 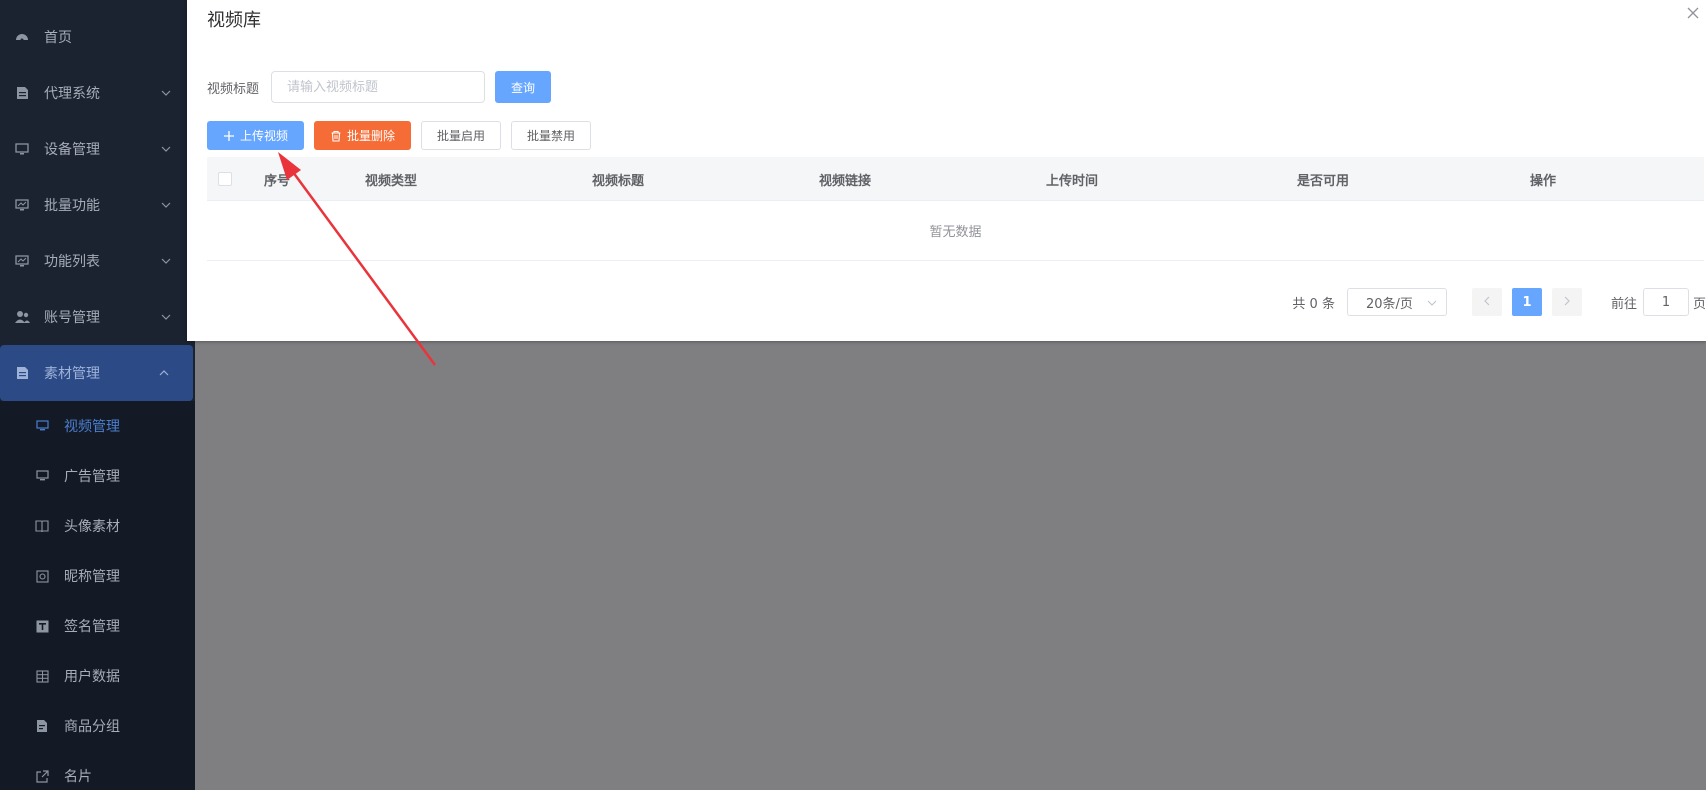 I want to click on next-page-button, so click(x=1566, y=302).